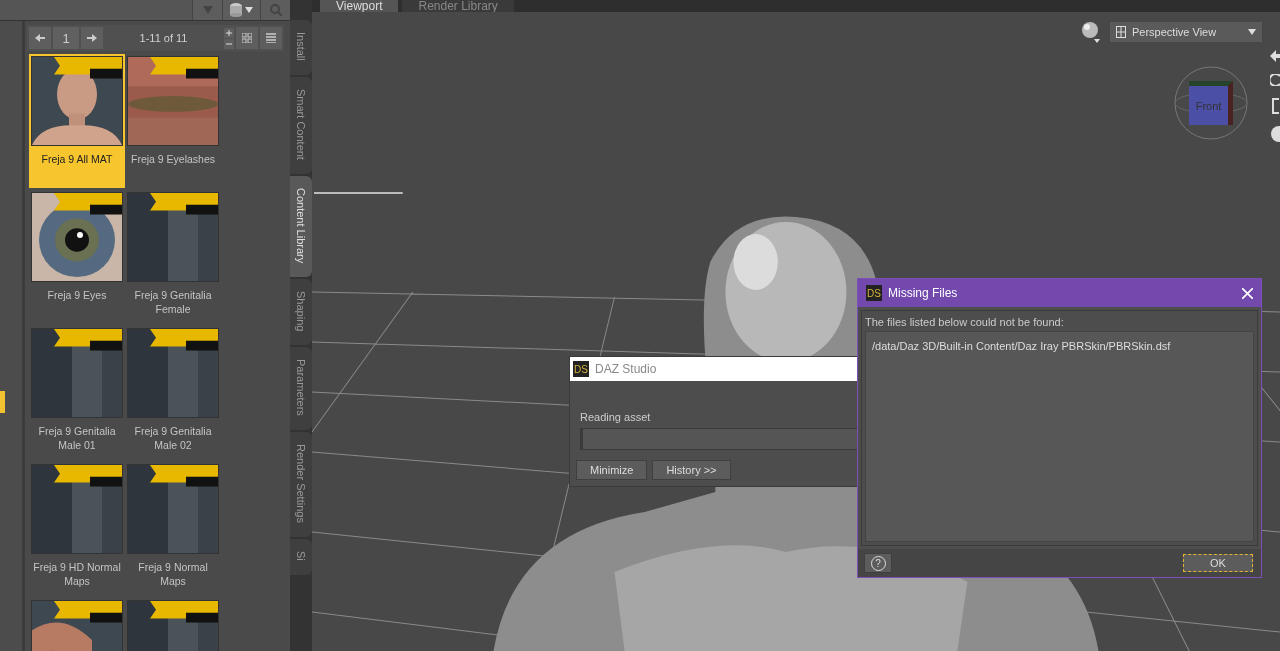  What do you see at coordinates (172, 159) in the screenshot?
I see `item-label: Freja 9 Eyelashes` at bounding box center [172, 159].